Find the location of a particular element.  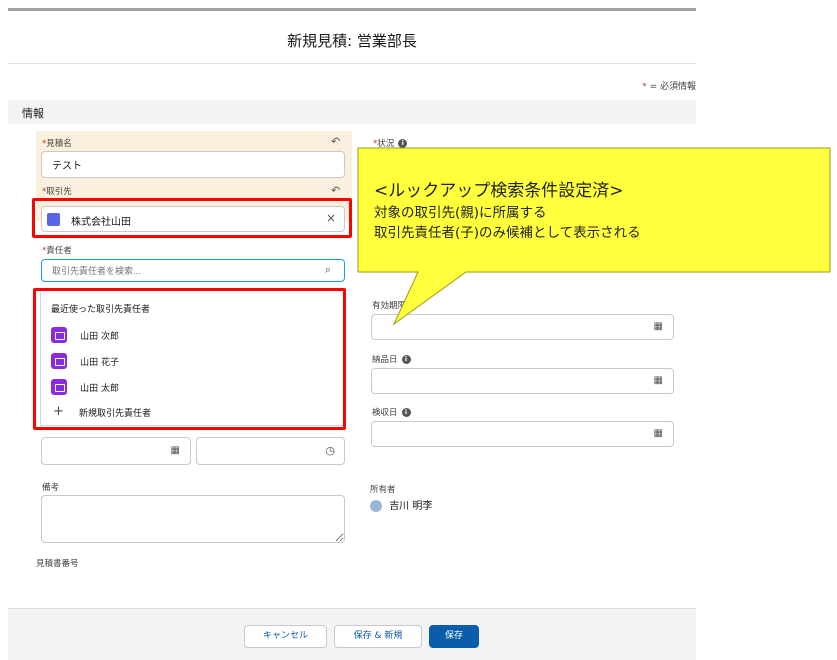

owner-value: 吉川 明李 is located at coordinates (401, 504).